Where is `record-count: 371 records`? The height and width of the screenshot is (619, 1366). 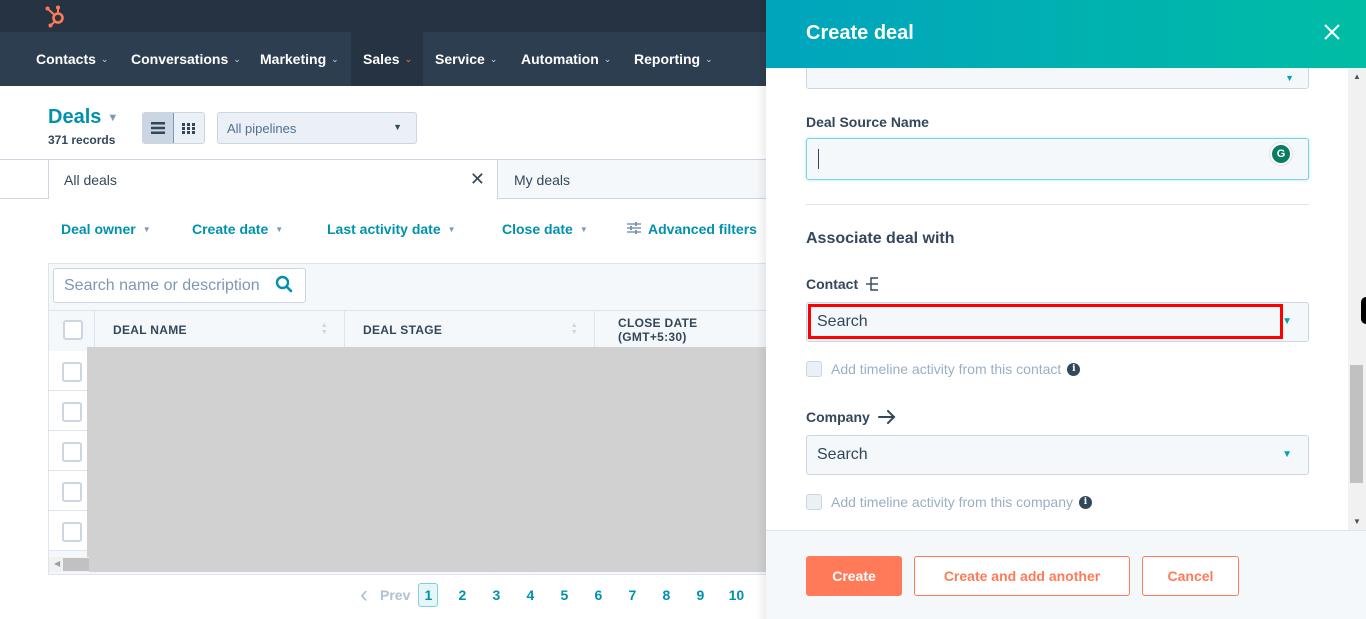 record-count: 371 records is located at coordinates (82, 140).